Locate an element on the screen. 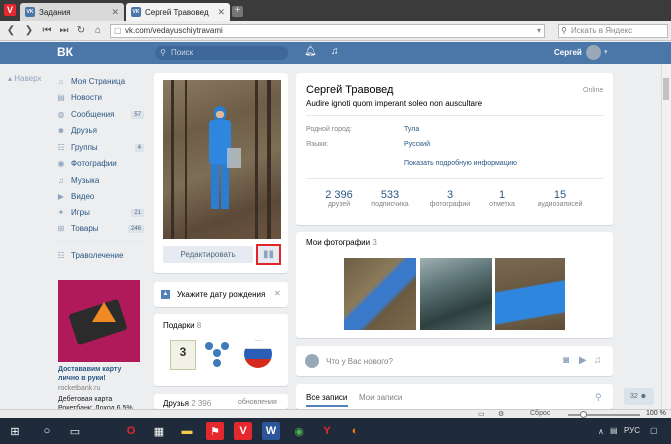 Image resolution: width=671 pixels, height=444 pixels. vivaldi-menu-icon: V is located at coordinates (10, 10).